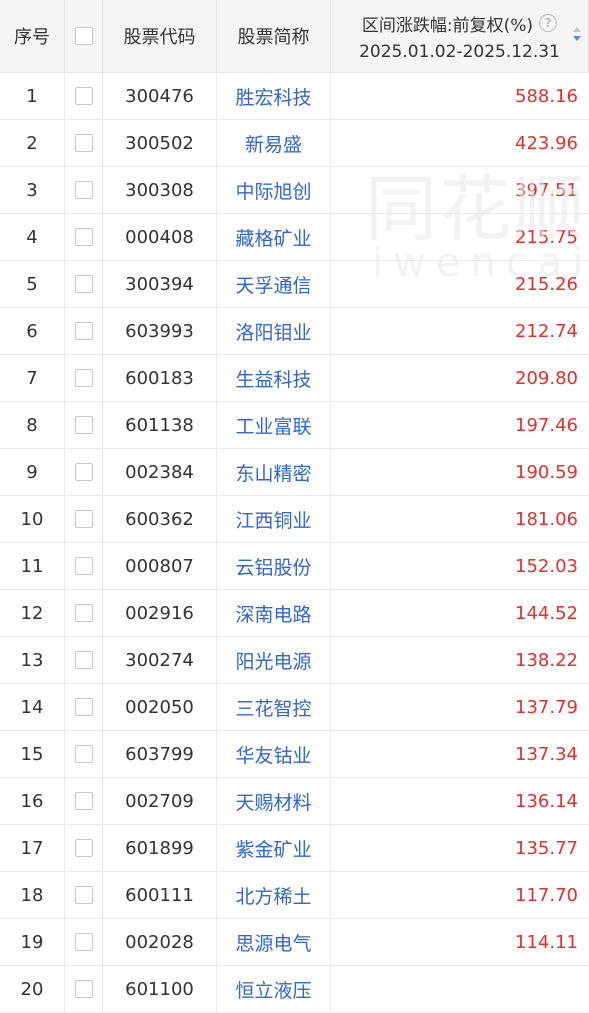 The width and height of the screenshot is (589, 1013). What do you see at coordinates (160, 36) in the screenshot?
I see `header-code: 股票代码` at bounding box center [160, 36].